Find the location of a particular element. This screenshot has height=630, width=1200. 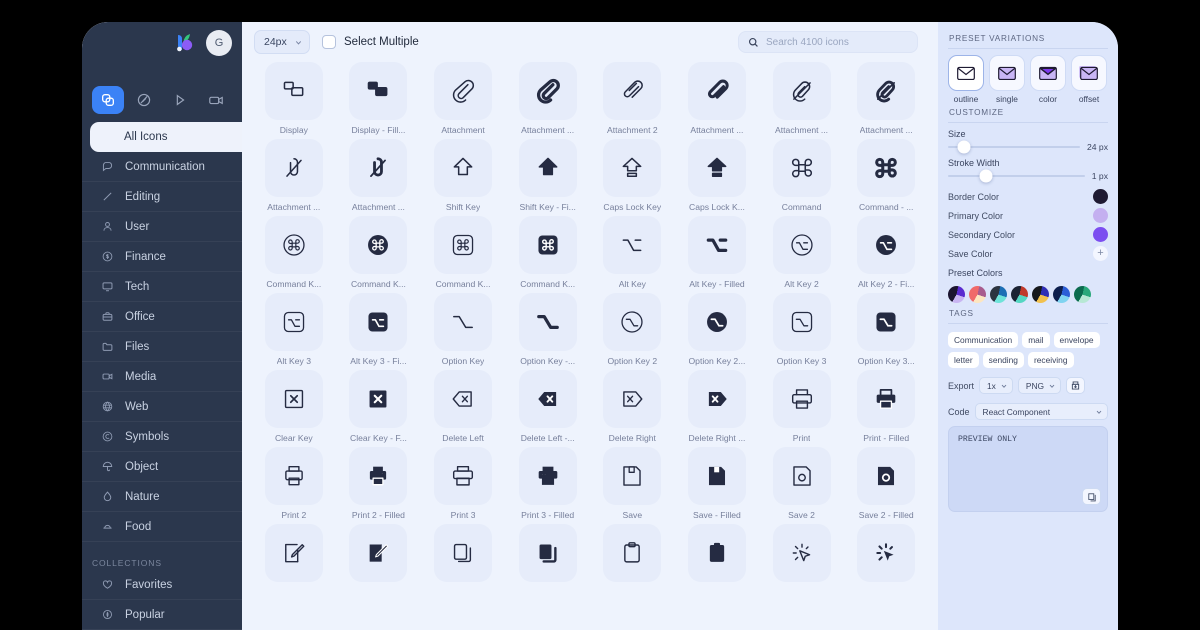

illustrations-mode-tab is located at coordinates (144, 100).